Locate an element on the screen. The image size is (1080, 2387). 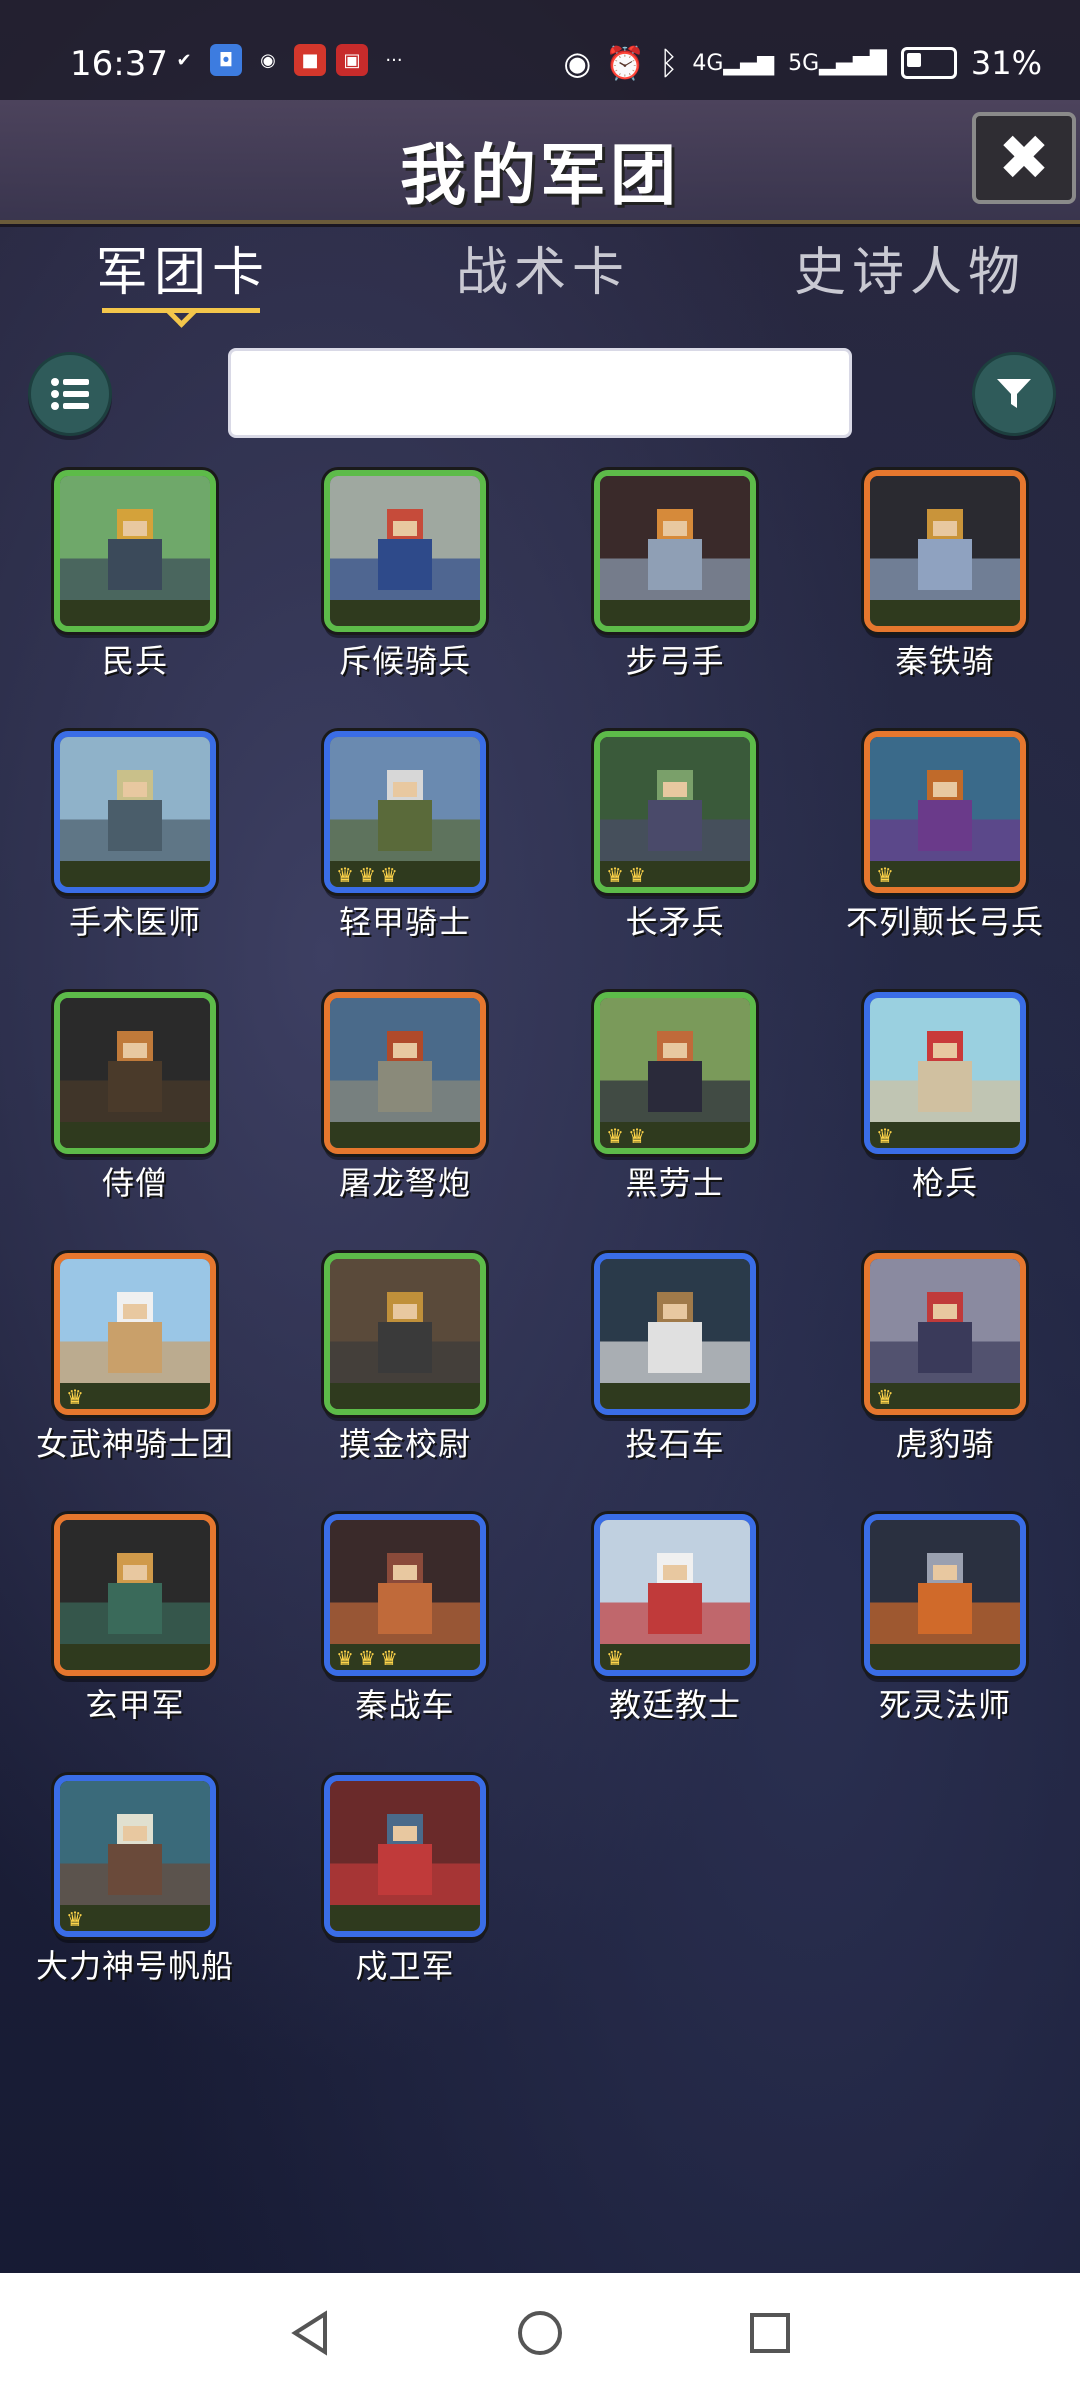
signal-4g-icon: 4G▂▄▆ is located at coordinates (733, 63).